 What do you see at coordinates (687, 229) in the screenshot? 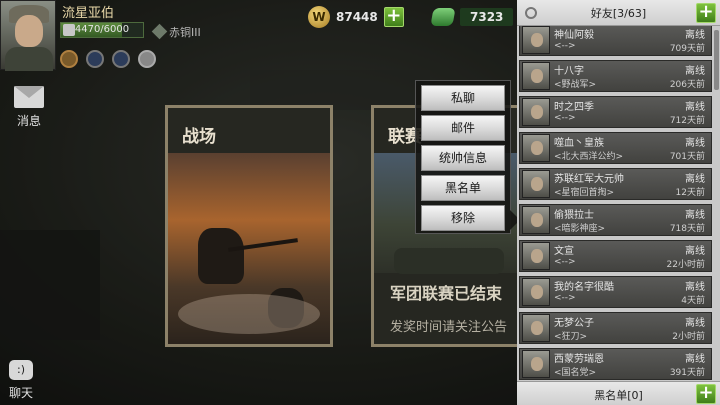
I see `friend-last-seen: 718天前` at bounding box center [687, 229].